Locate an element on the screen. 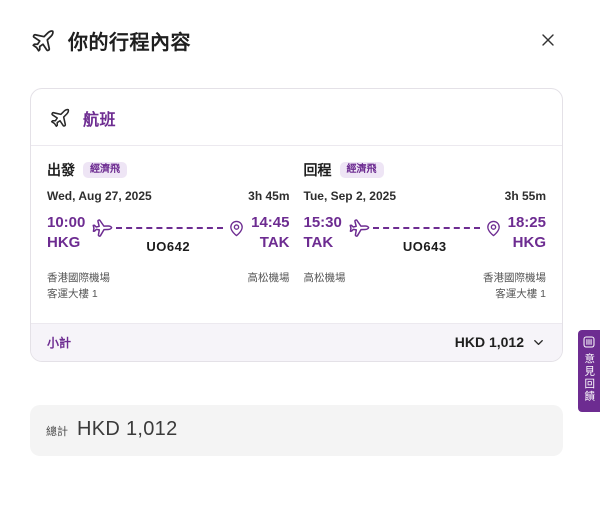 This screenshot has width=600, height=506. flight-duration: 3h 45m is located at coordinates (269, 196).